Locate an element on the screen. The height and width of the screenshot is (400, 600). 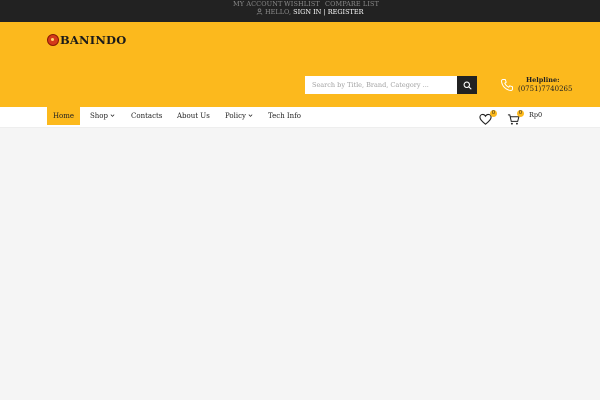
search-input is located at coordinates (381, 85).